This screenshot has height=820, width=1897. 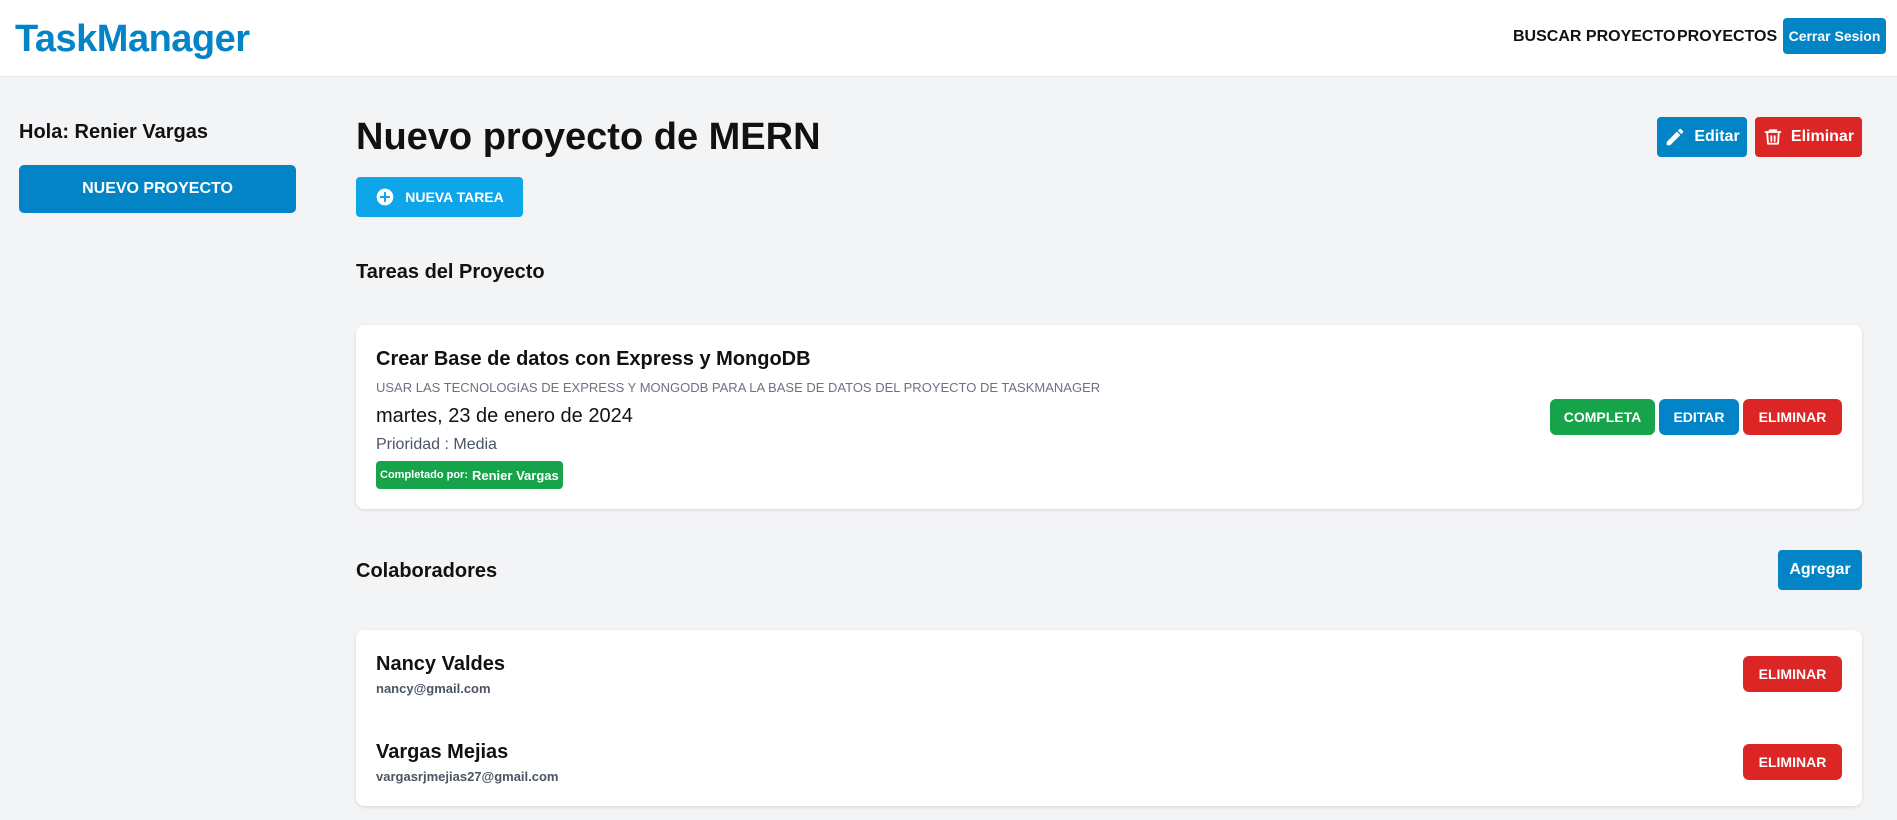 What do you see at coordinates (427, 571) in the screenshot?
I see `collaborators-section-title: Colaboradores` at bounding box center [427, 571].